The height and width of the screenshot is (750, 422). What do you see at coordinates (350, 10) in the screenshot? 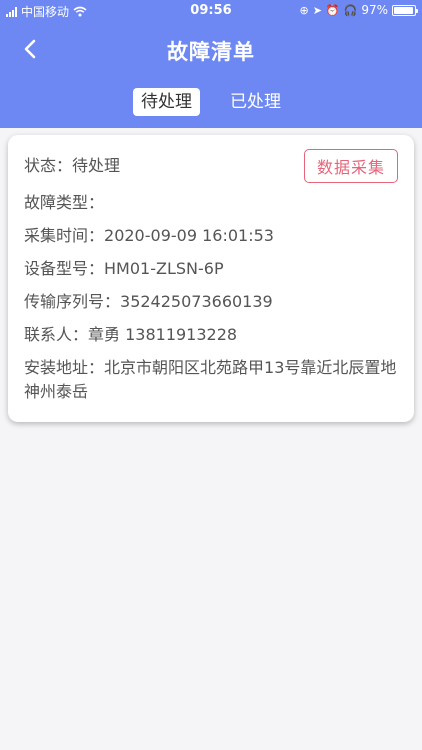
I see `headphones-icon: 🎧` at bounding box center [350, 10].